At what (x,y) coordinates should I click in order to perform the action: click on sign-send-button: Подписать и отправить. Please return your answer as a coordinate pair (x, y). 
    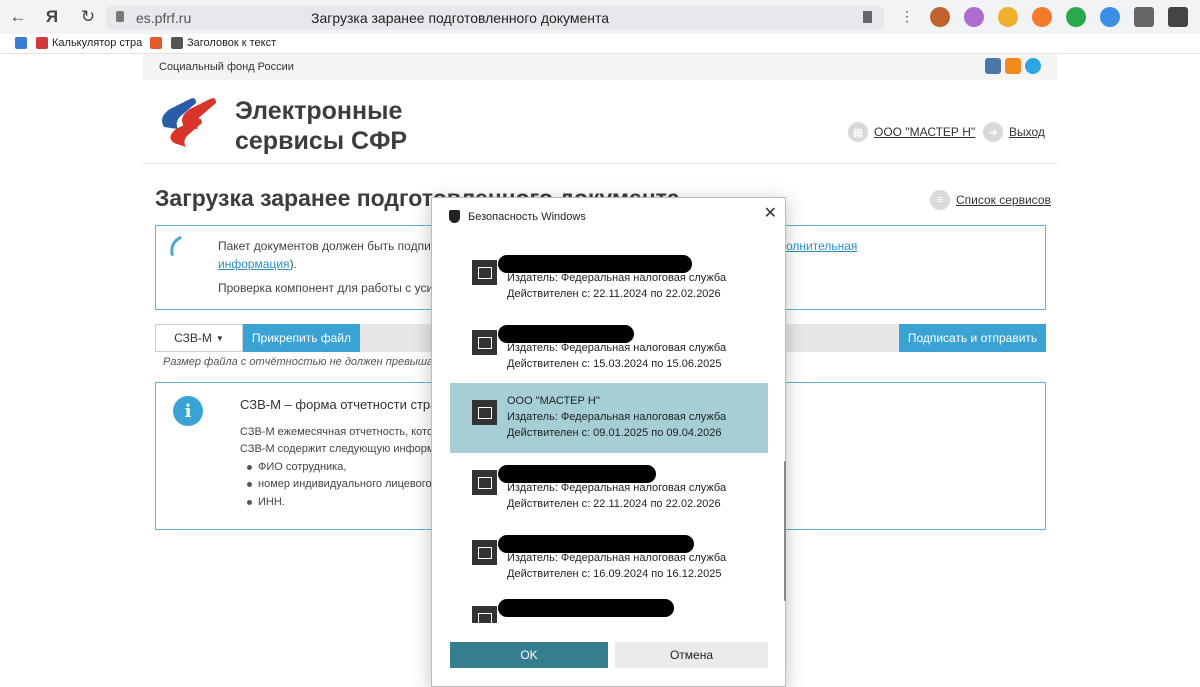
    Looking at the image, I should click on (972, 338).